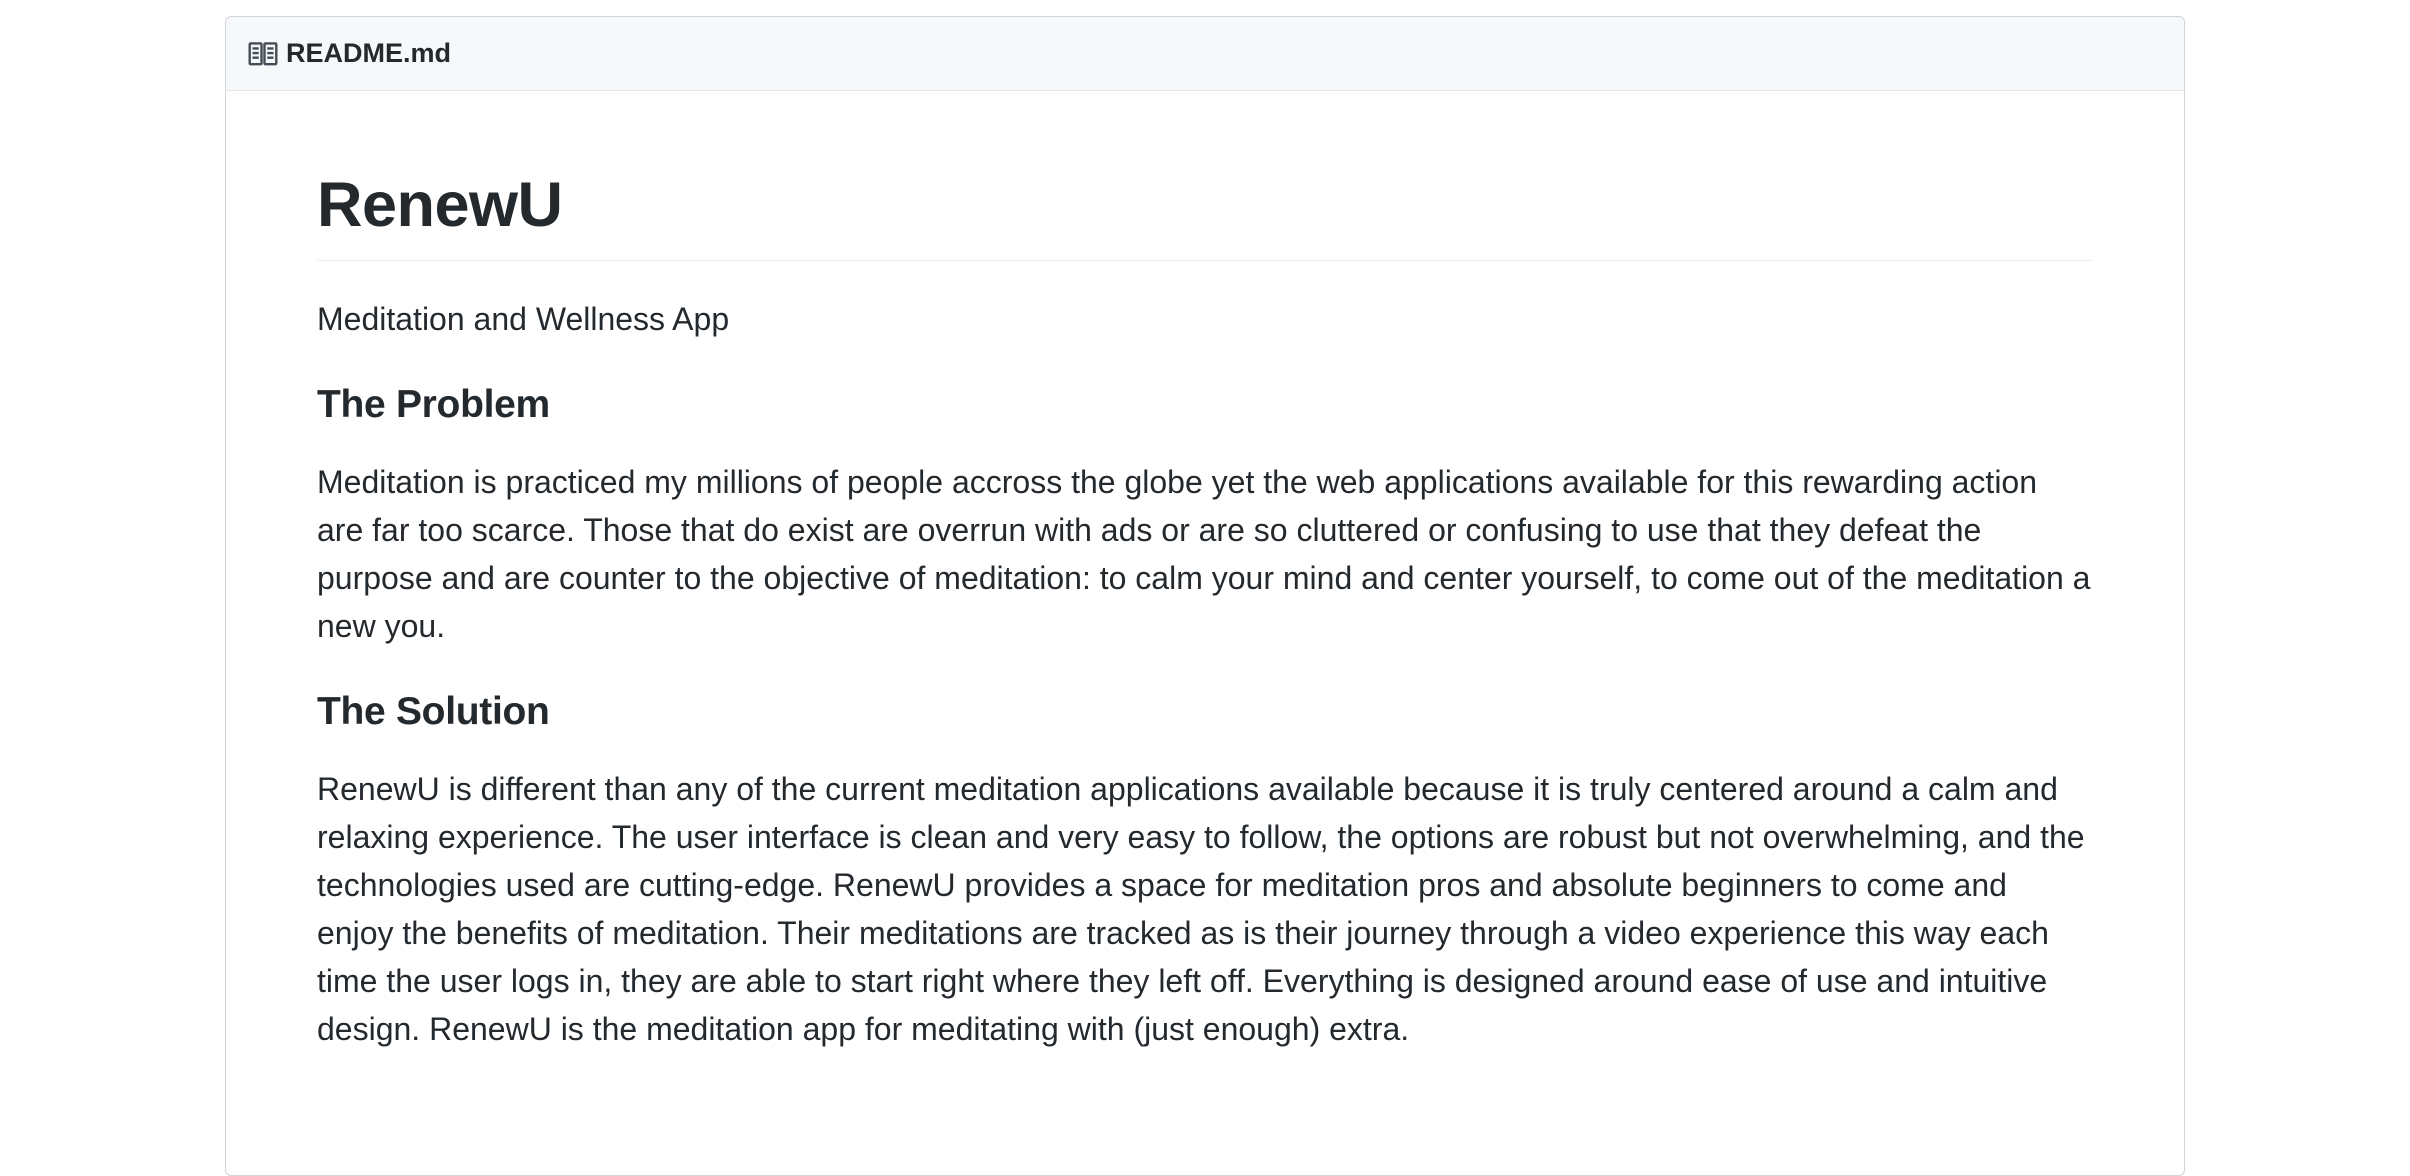  I want to click on readme-header: README.md, so click(1205, 54).